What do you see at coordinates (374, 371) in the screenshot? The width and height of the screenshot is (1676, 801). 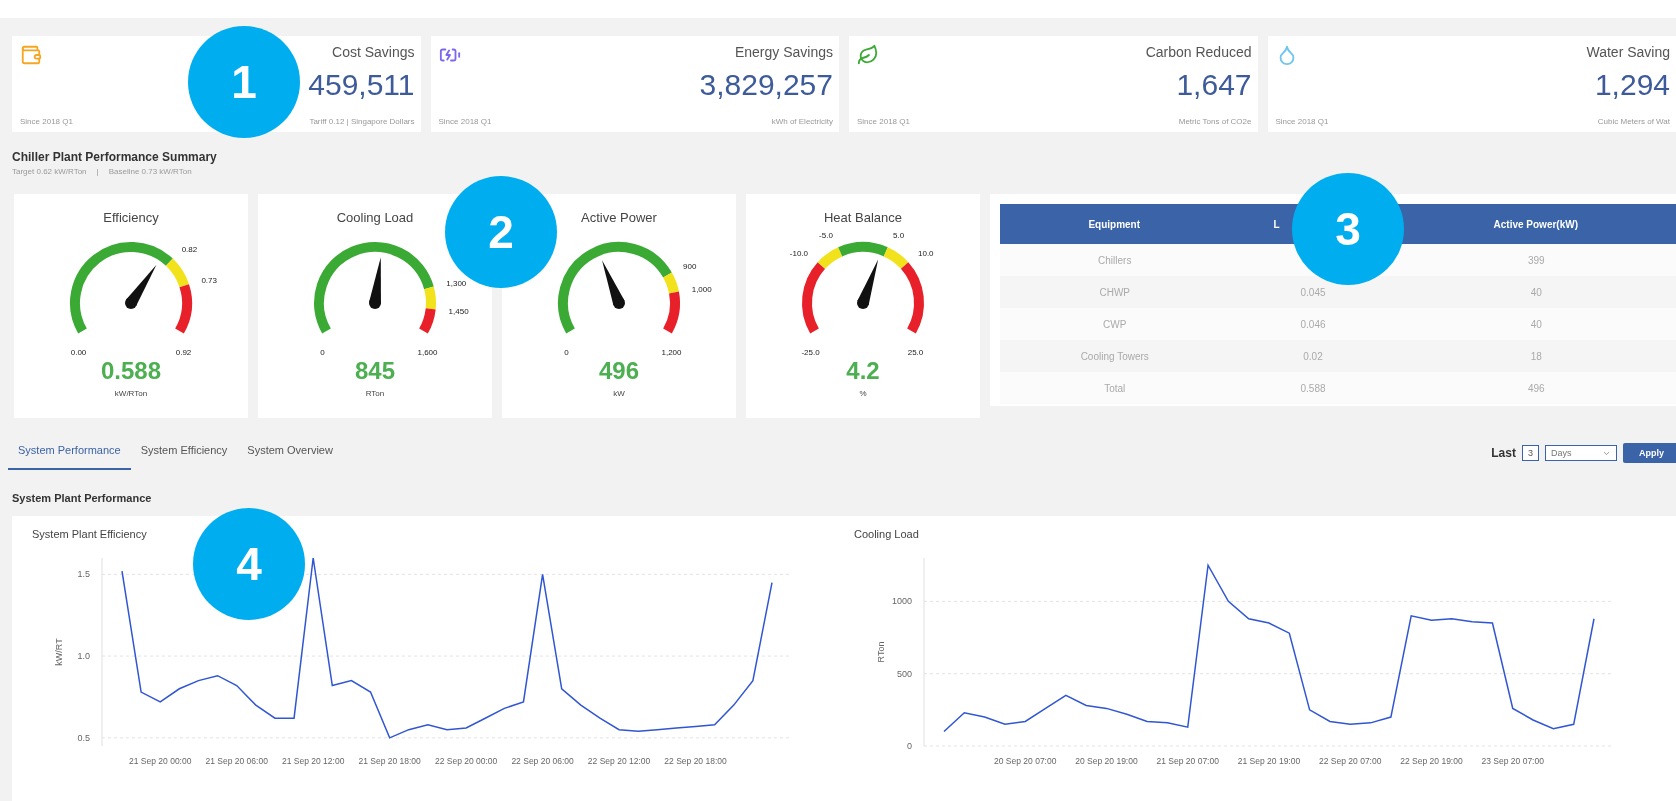 I see `gauge-value: 845` at bounding box center [374, 371].